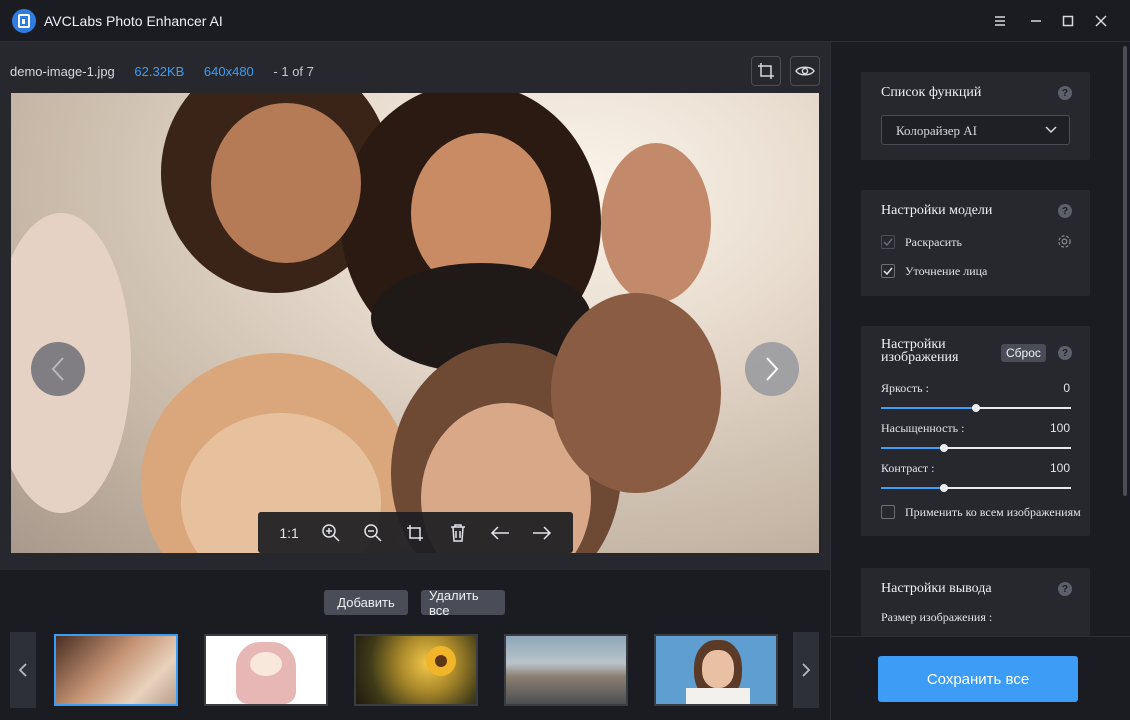 The width and height of the screenshot is (1130, 720). What do you see at coordinates (1068, 21) in the screenshot?
I see `maximize-icon` at bounding box center [1068, 21].